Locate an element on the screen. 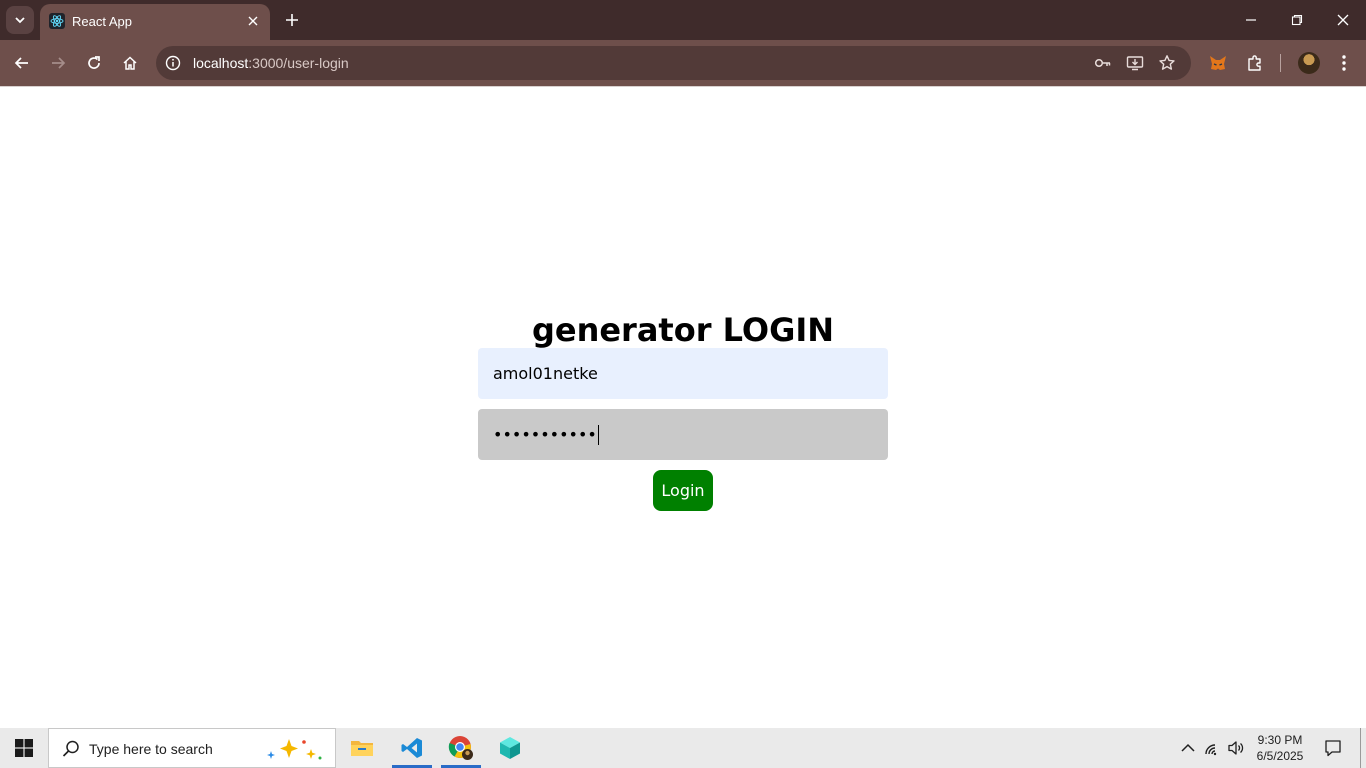 The width and height of the screenshot is (1366, 768). url-path: :3000/user-login is located at coordinates (298, 63).